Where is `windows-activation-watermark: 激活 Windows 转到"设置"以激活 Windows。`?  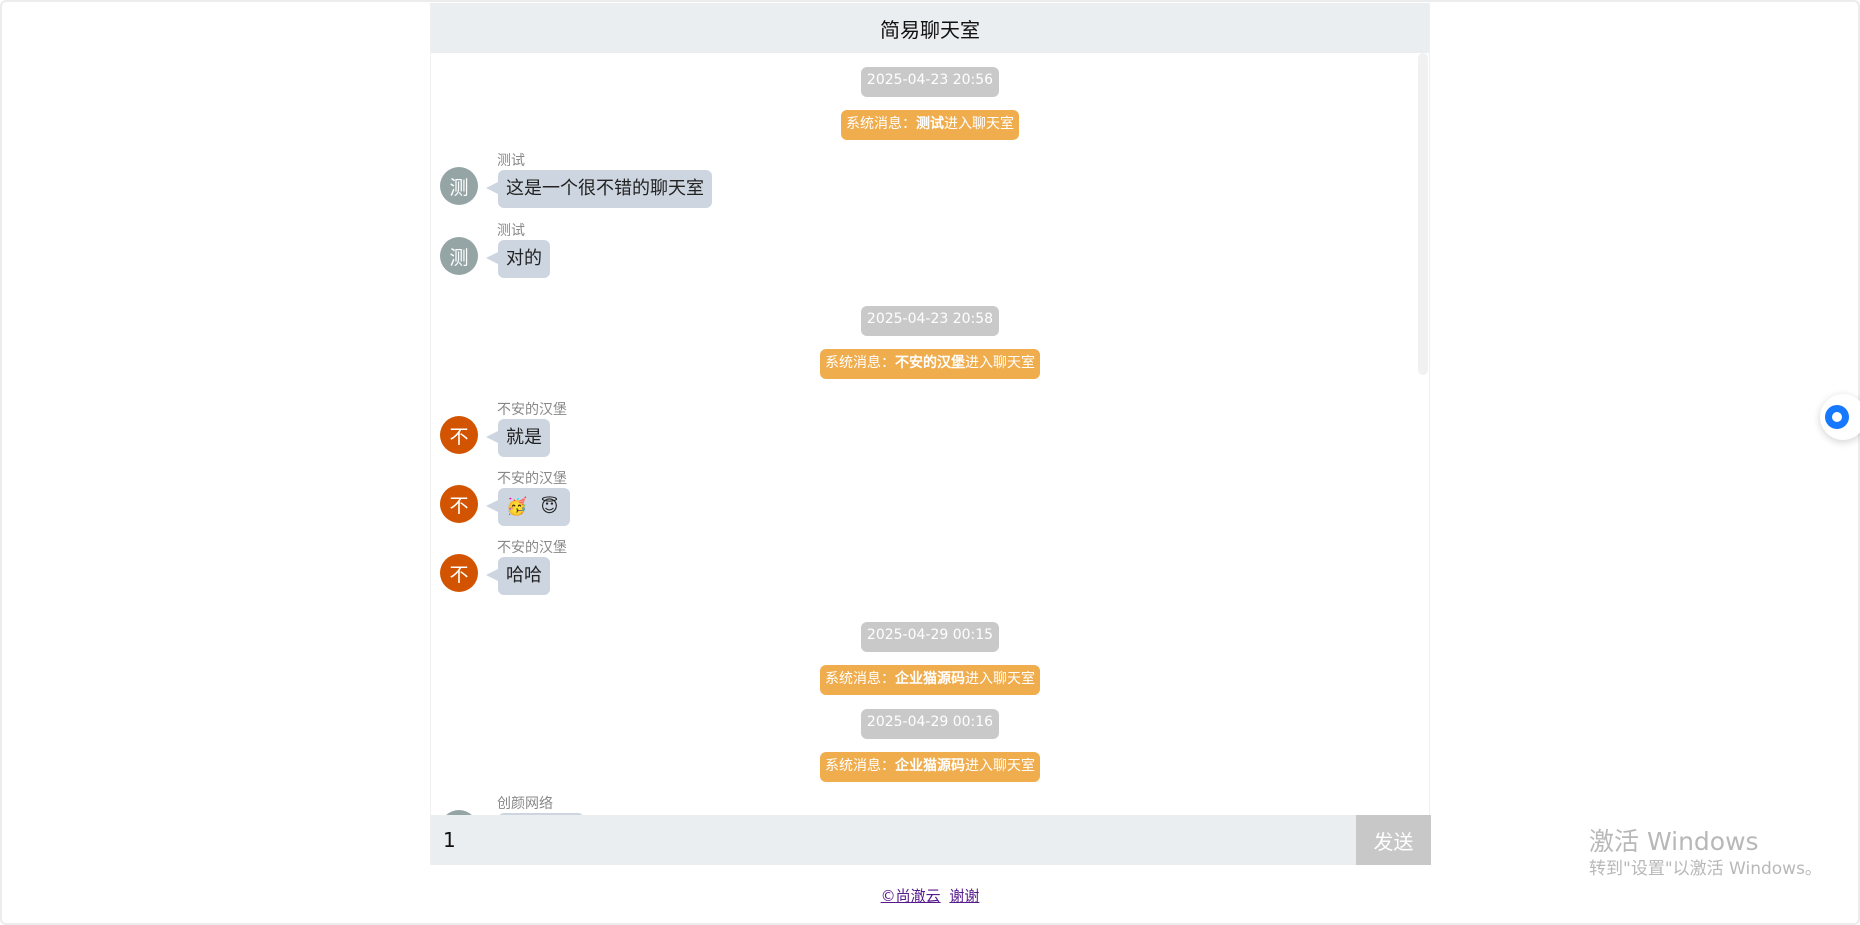
windows-activation-watermark: 激活 Windows 转到"设置"以激活 Windows。 is located at coordinates (1705, 853).